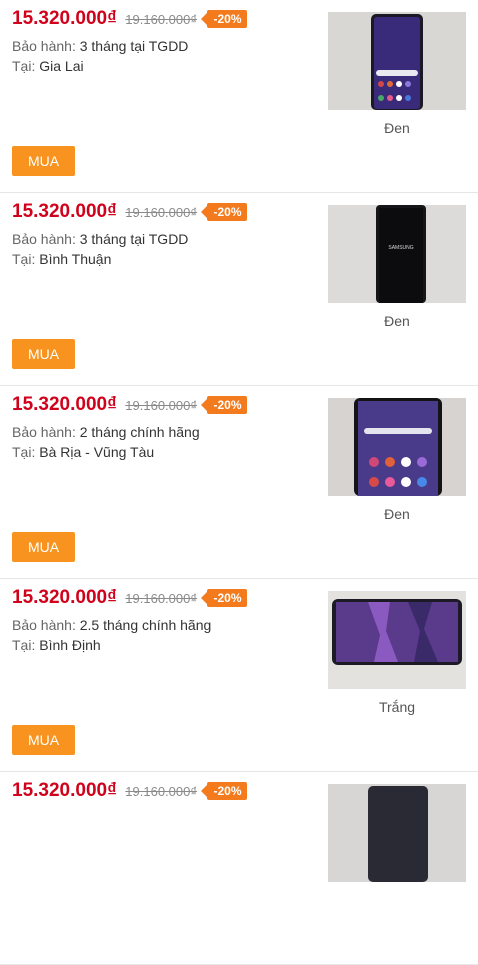  What do you see at coordinates (70, 645) in the screenshot?
I see `location-value: Bình Định` at bounding box center [70, 645].